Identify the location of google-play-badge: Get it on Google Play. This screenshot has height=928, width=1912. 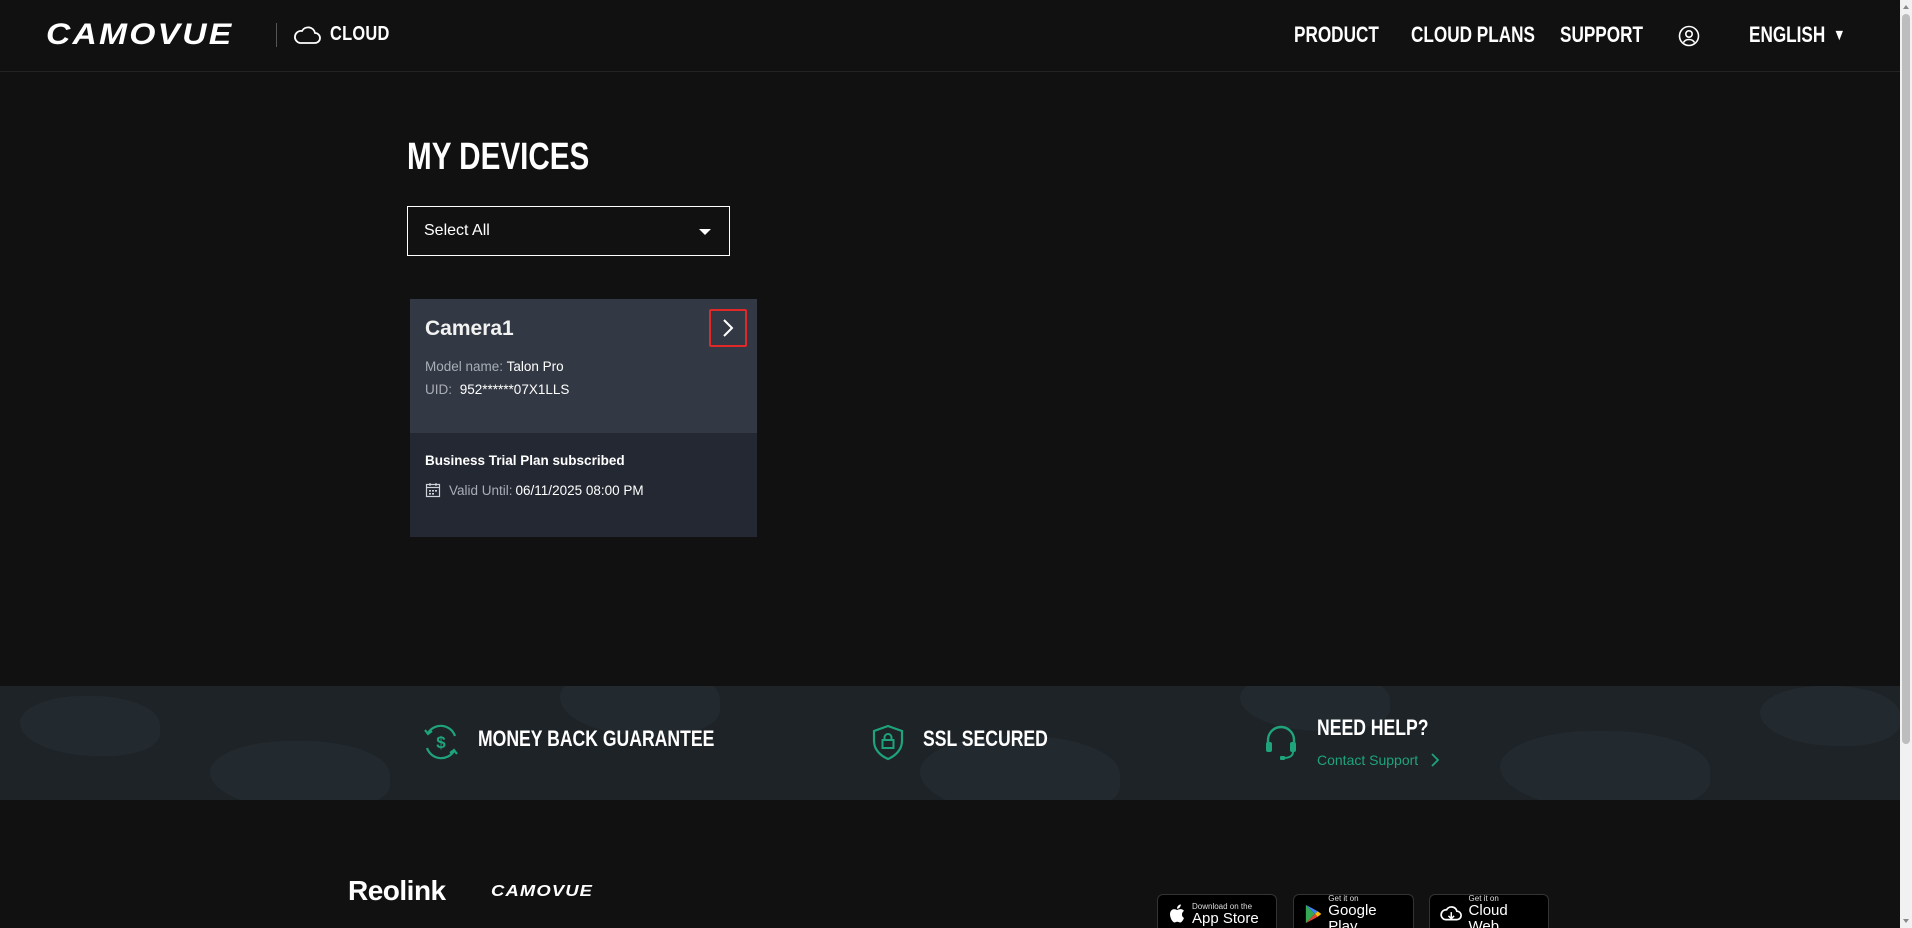
(1353, 911).